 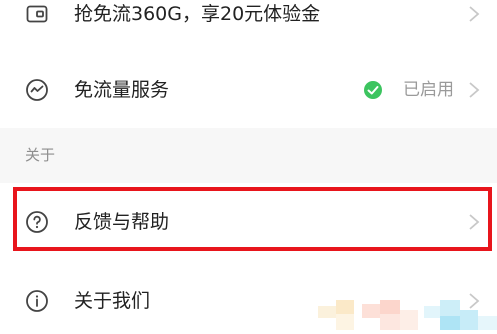 What do you see at coordinates (428, 90) in the screenshot?
I see `status-badge: 已启用` at bounding box center [428, 90].